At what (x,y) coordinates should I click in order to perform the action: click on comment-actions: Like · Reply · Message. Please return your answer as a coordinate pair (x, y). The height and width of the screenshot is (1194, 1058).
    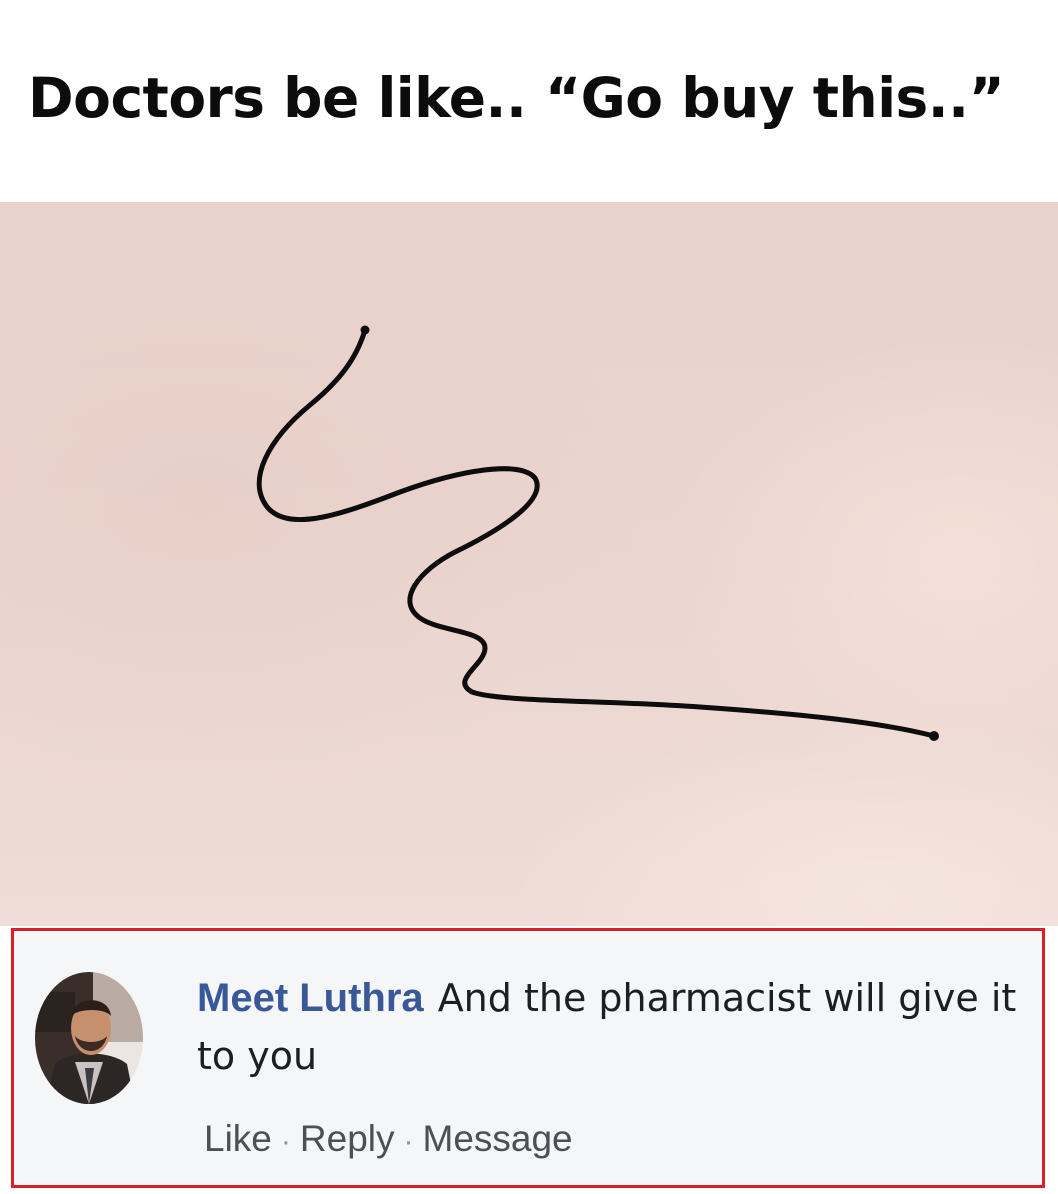
    Looking at the image, I should click on (388, 1140).